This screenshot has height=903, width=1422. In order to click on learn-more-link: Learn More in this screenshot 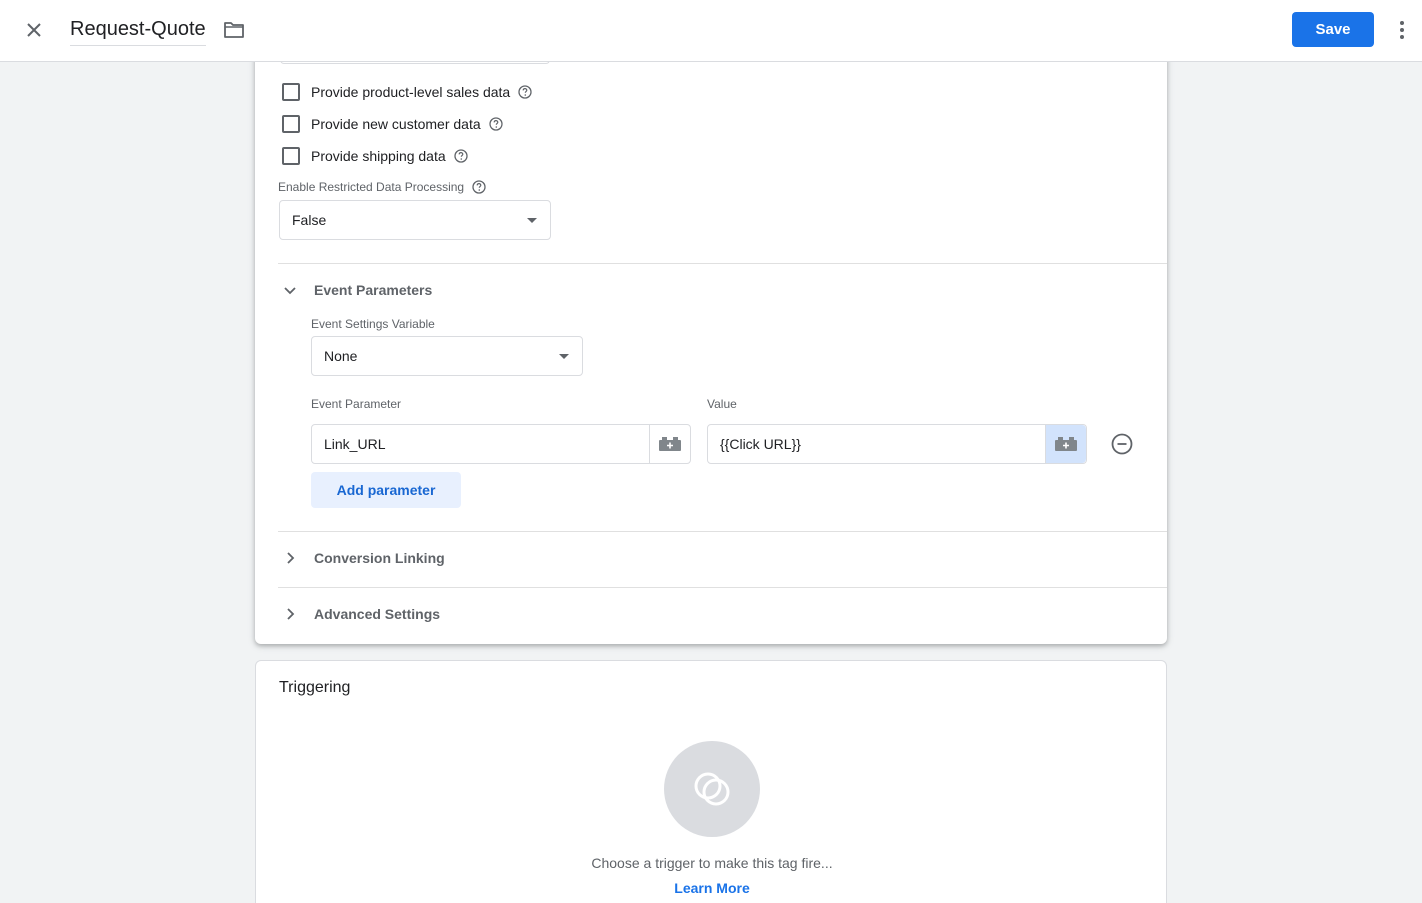, I will do `click(712, 888)`.